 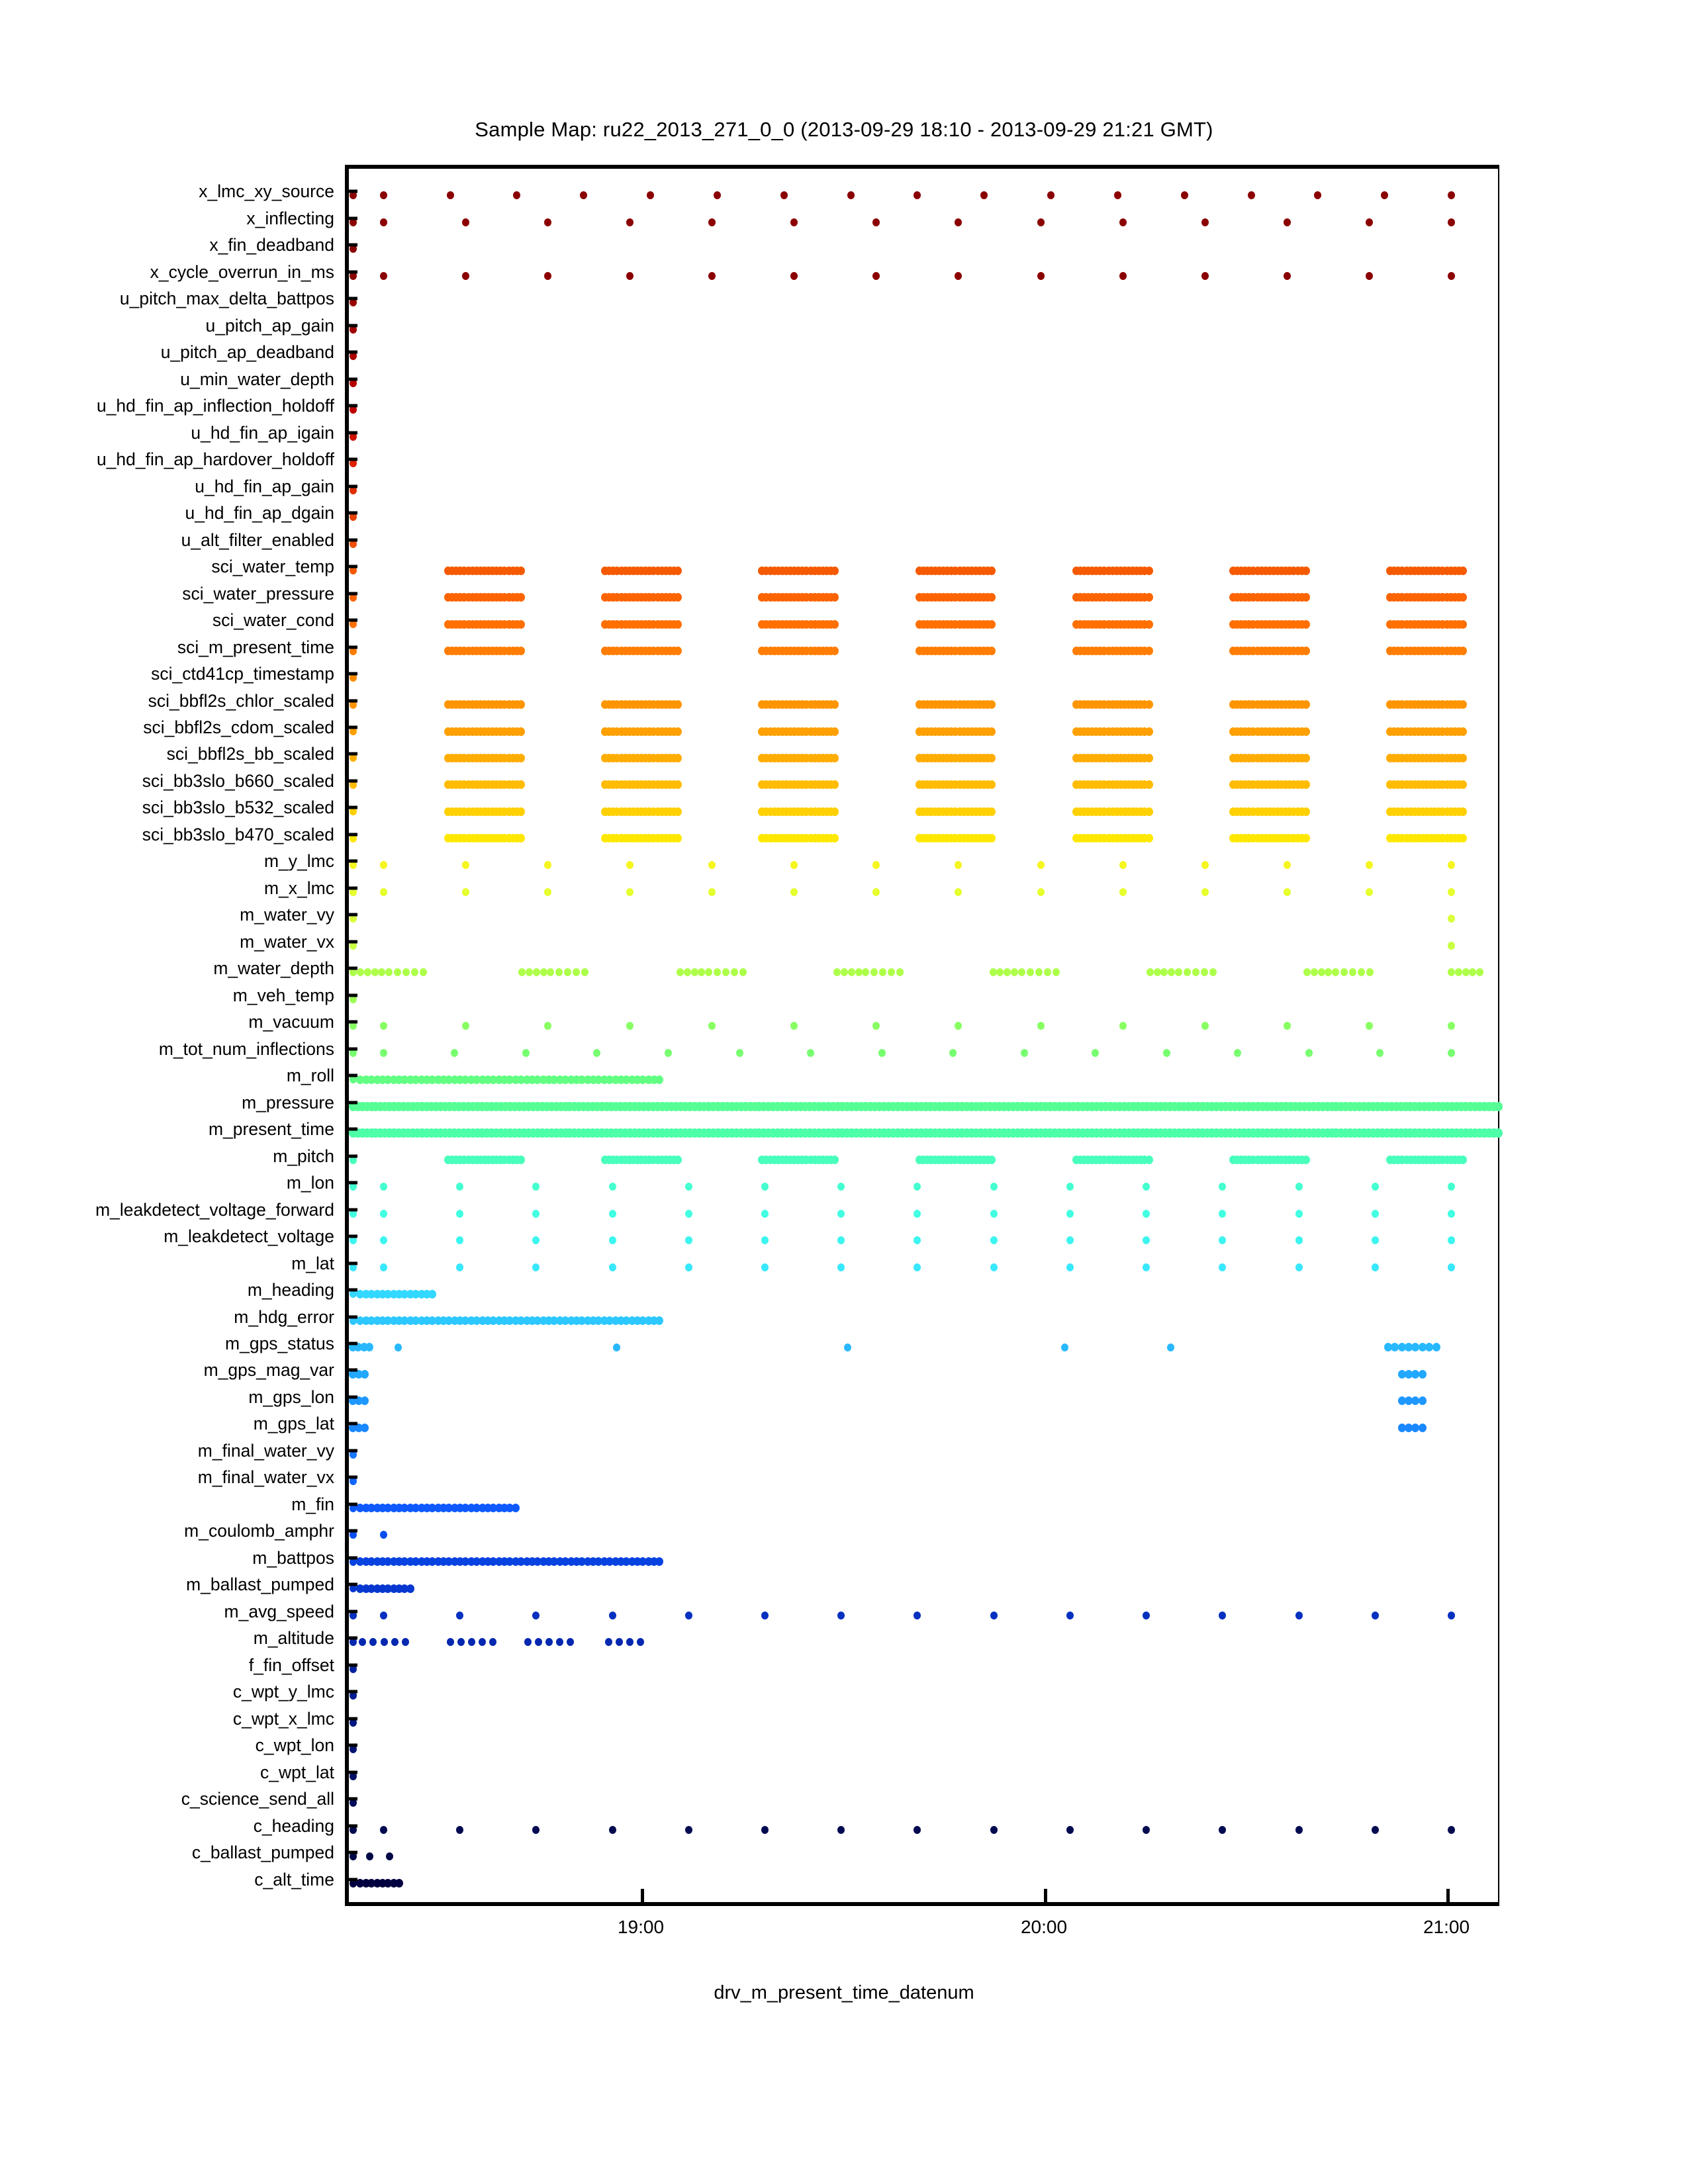 I want to click on x-tick-label: 20:00, so click(x=1044, y=1927).